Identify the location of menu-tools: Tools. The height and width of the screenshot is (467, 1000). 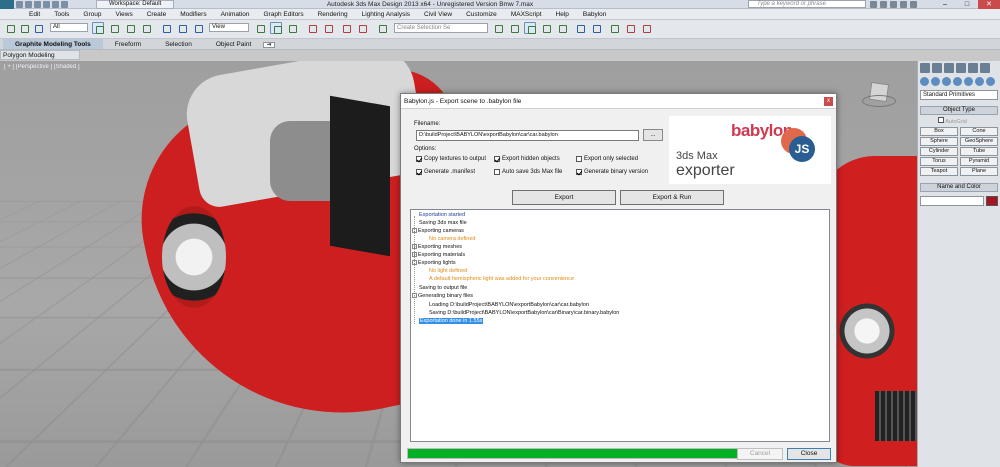
(61, 14).